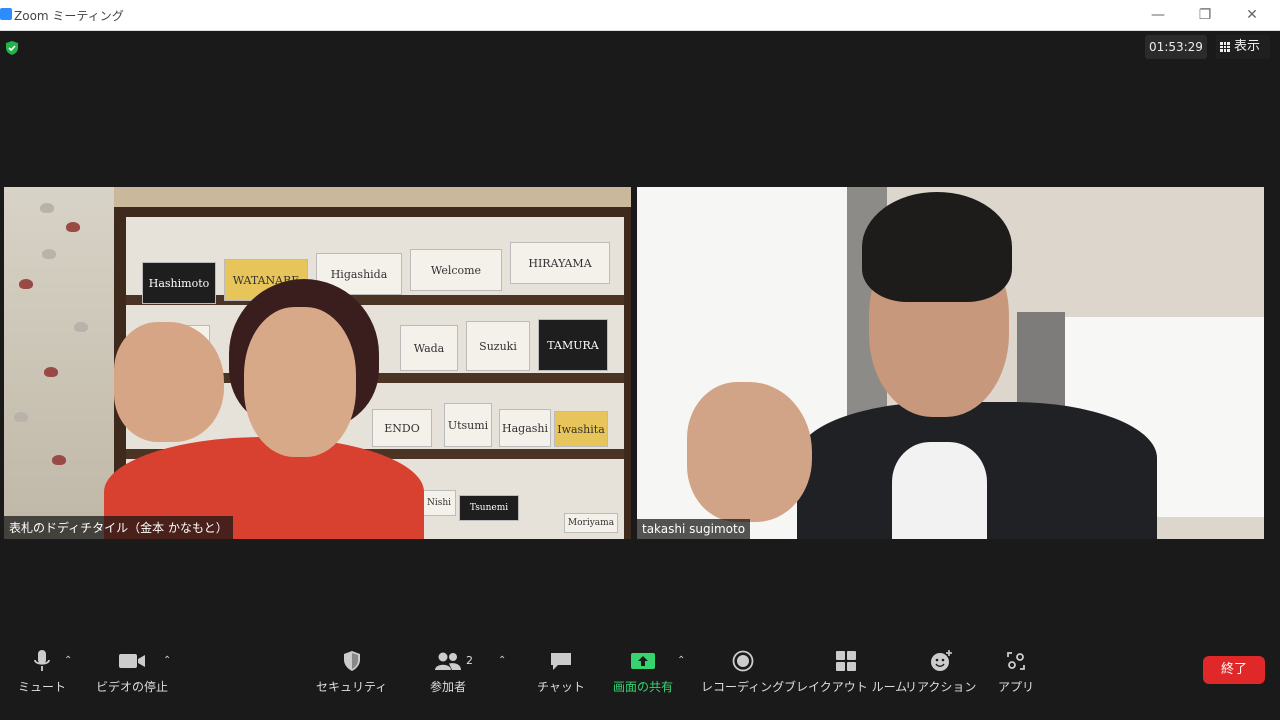  I want to click on share-screen-button: 画面の共有, so click(643, 671).